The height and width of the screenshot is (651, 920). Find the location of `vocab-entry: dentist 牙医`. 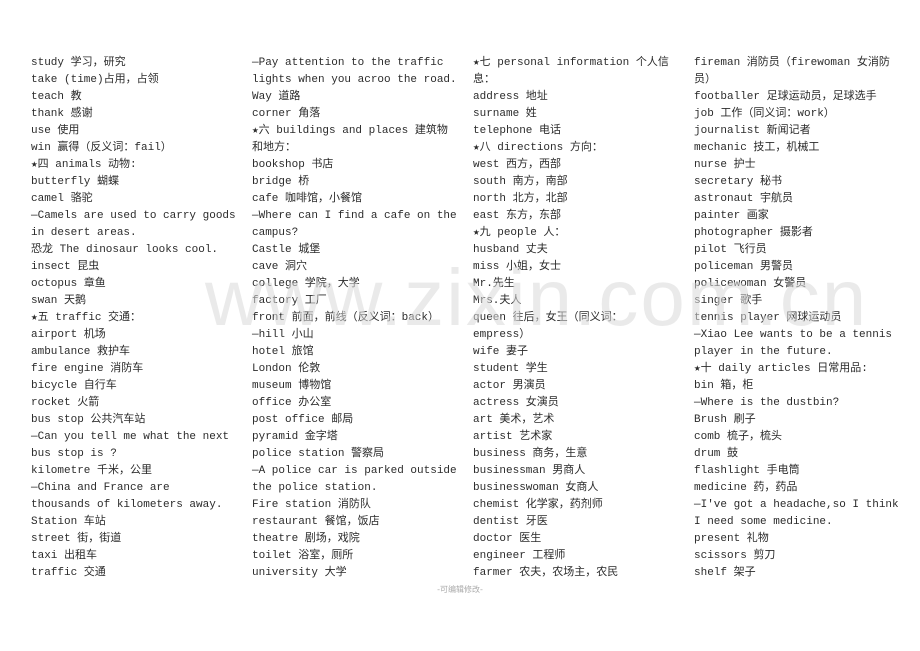

vocab-entry: dentist 牙医 is located at coordinates (510, 522).